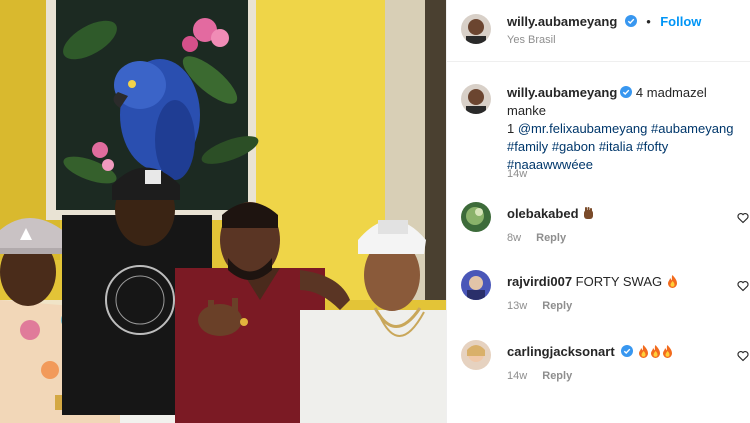 The image size is (750, 423). Describe the element at coordinates (476, 99) in the screenshot. I see `caption-author-avatar` at that location.